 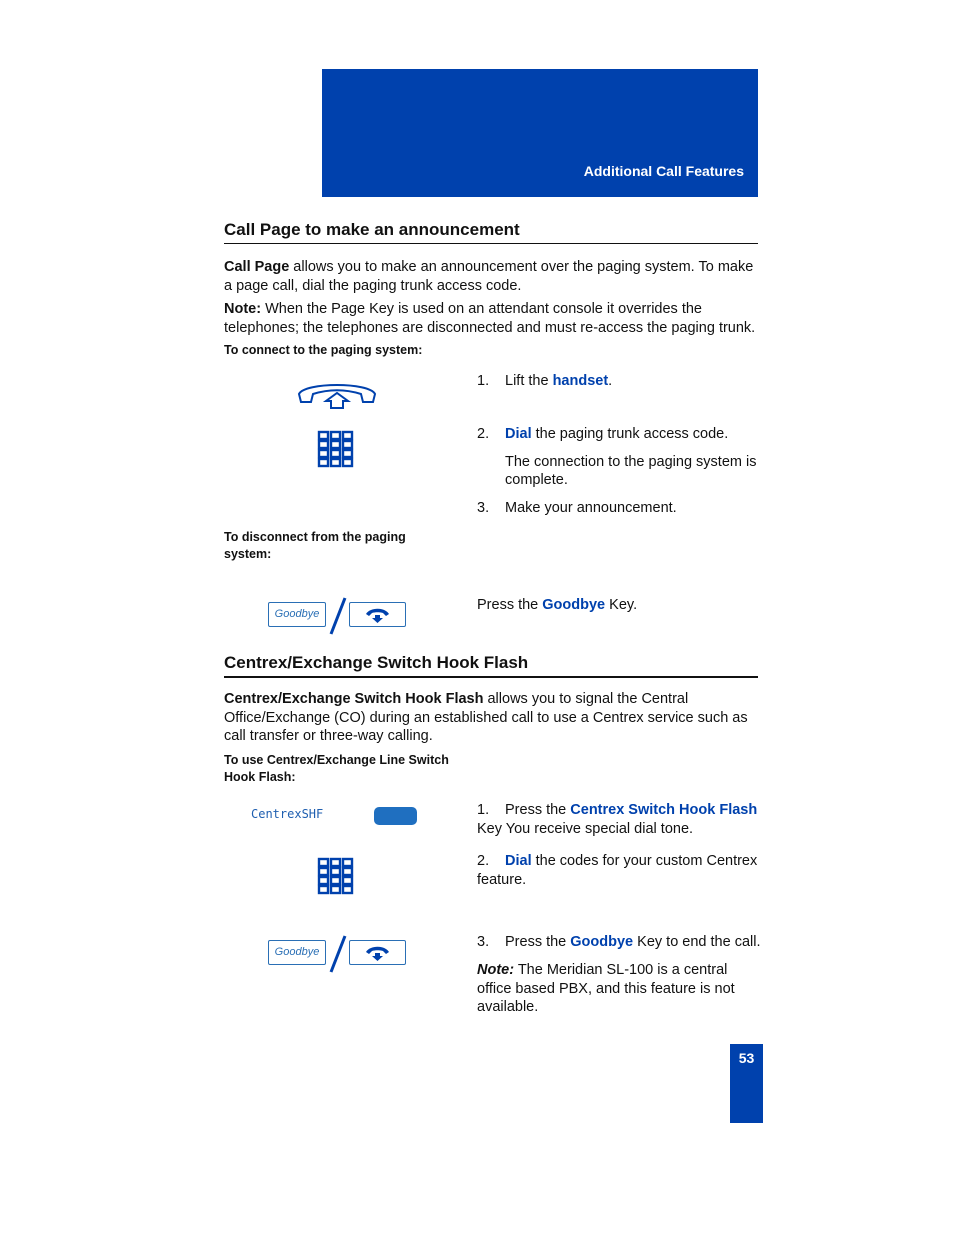 What do you see at coordinates (354, 699) in the screenshot?
I see `intro-bold: Centrex/Exchange Switch Hook Flash` at bounding box center [354, 699].